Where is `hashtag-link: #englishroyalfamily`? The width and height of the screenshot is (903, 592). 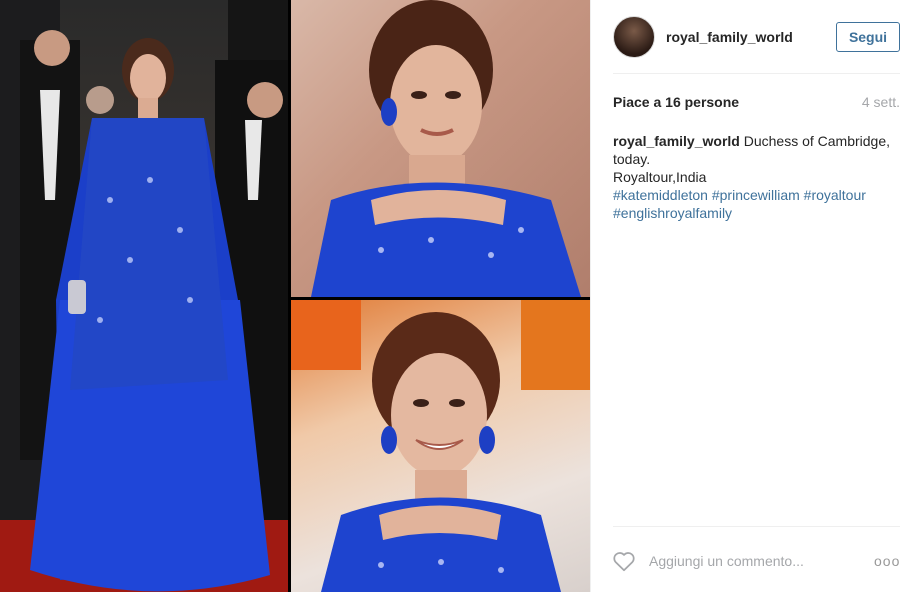 hashtag-link: #englishroyalfamily is located at coordinates (672, 213).